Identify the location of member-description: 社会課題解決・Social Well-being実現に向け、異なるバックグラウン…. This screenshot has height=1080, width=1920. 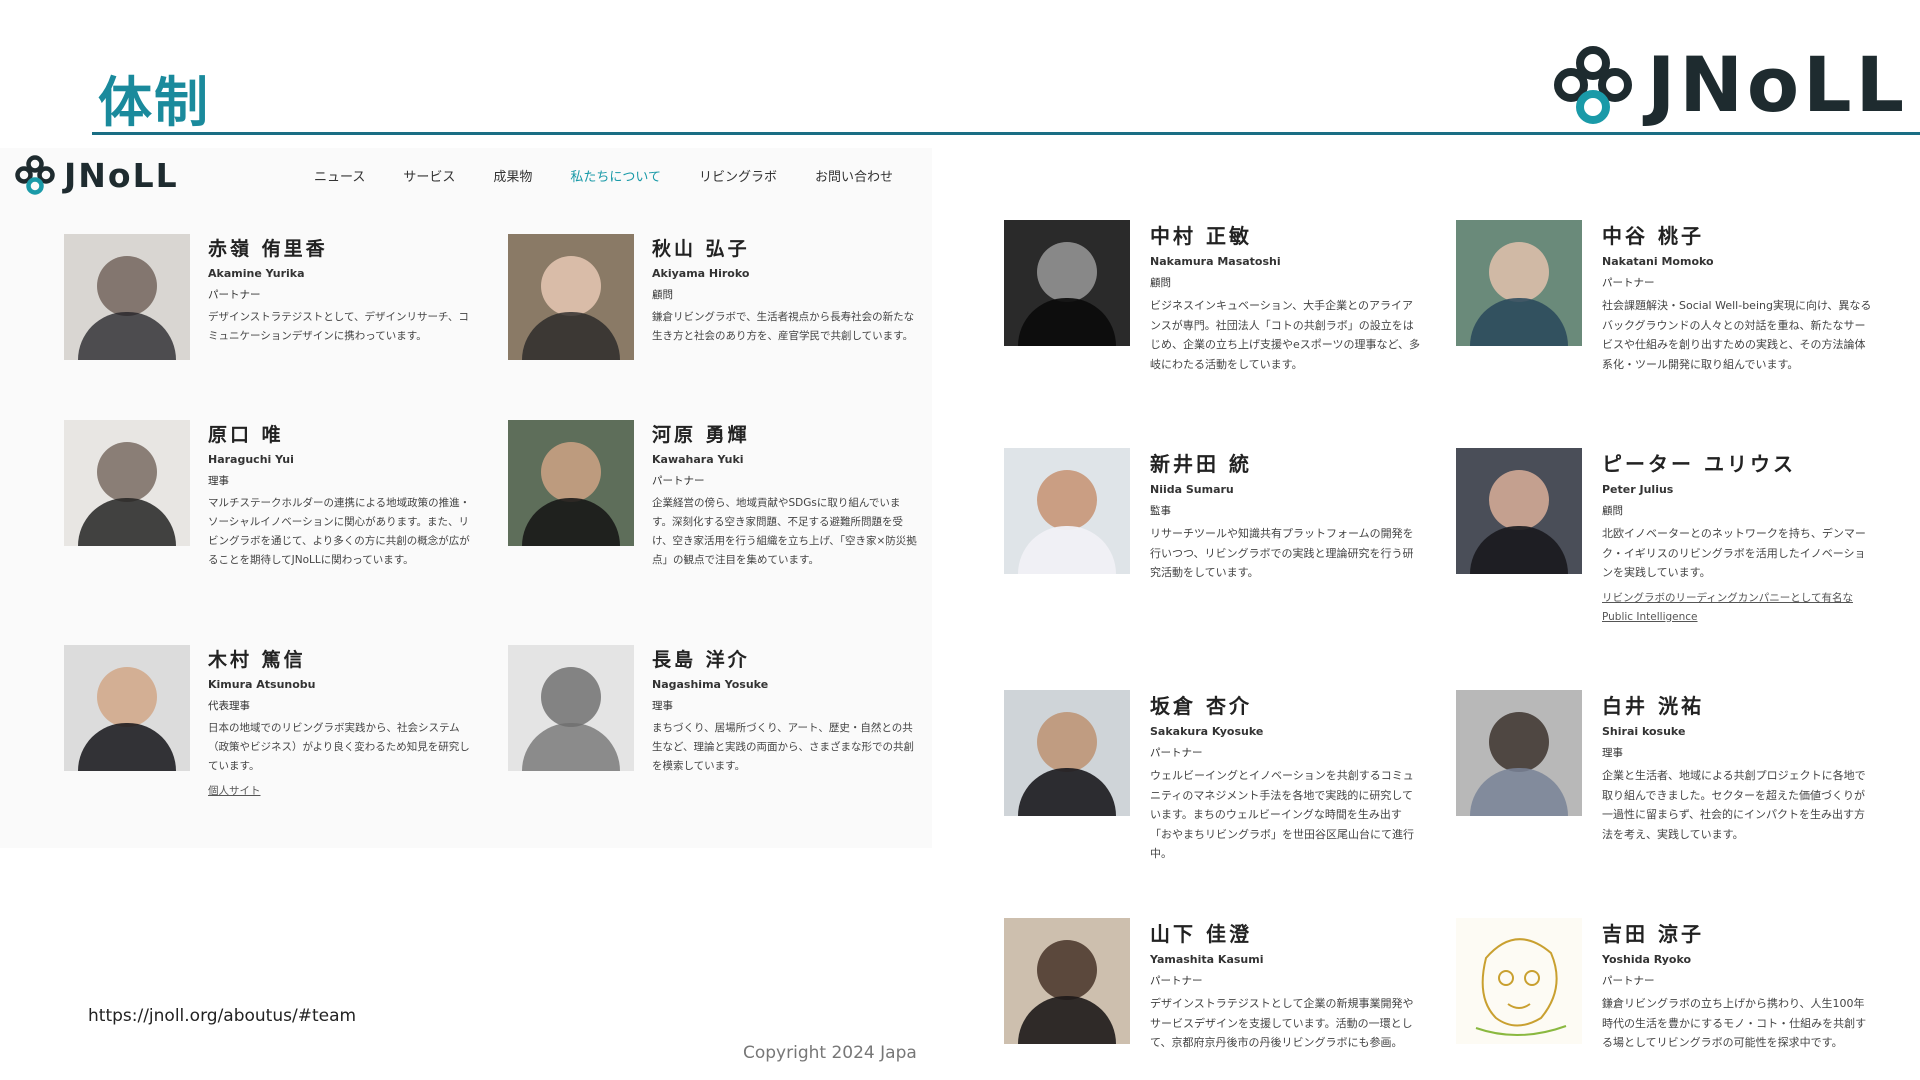
(1737, 335).